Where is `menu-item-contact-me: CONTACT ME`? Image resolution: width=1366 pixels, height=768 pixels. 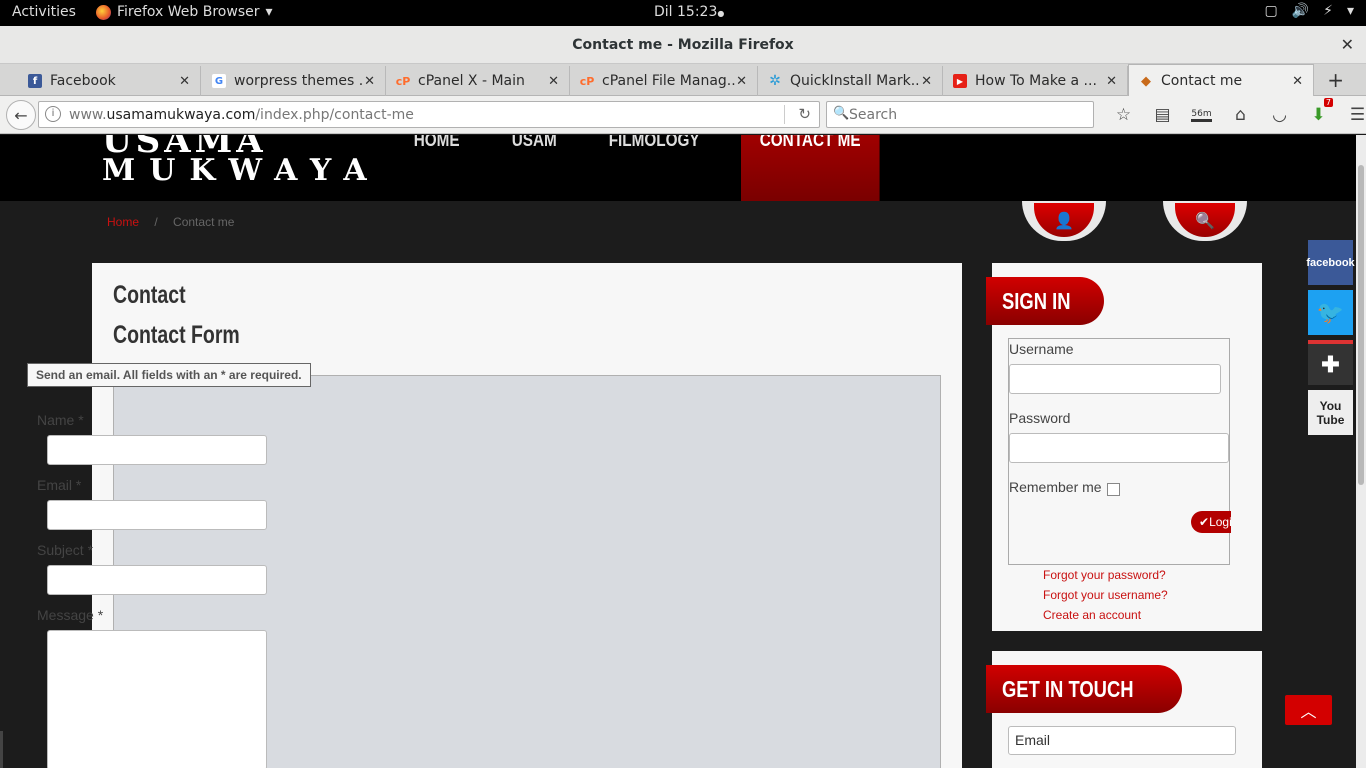 menu-item-contact-me: CONTACT ME is located at coordinates (810, 168).